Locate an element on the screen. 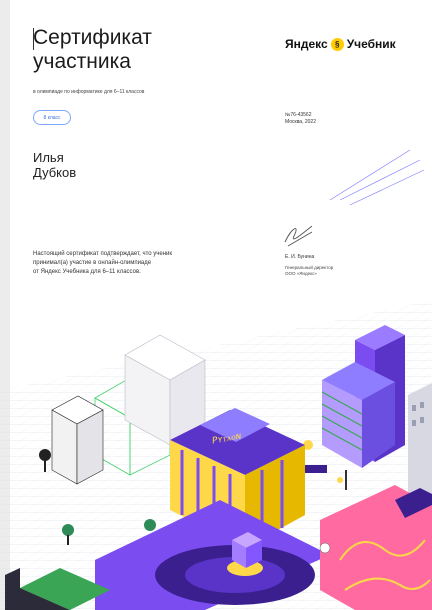 The height and width of the screenshot is (610, 432). certificate-number: №76-43562 is located at coordinates (298, 115).